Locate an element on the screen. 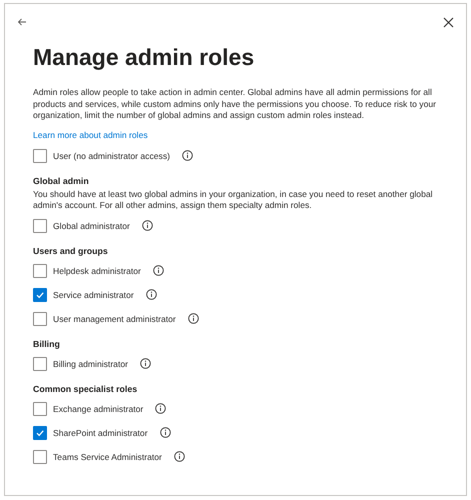 The height and width of the screenshot is (500, 471). checkbox-label: Global administrator is located at coordinates (91, 225).